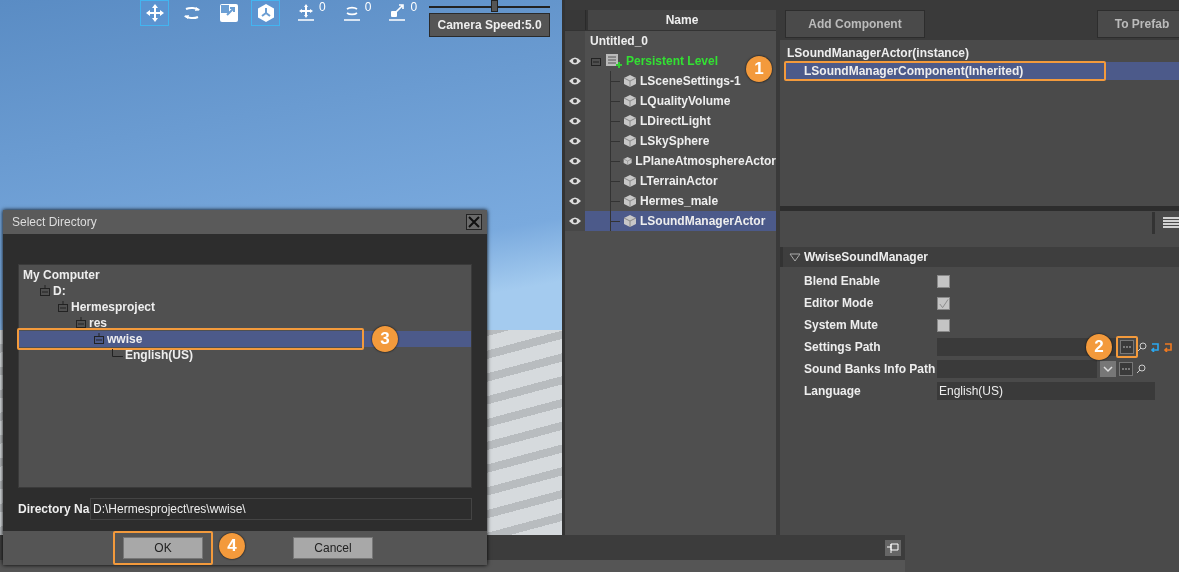 The width and height of the screenshot is (1179, 572). What do you see at coordinates (833, 391) in the screenshot?
I see `property-label: Language` at bounding box center [833, 391].